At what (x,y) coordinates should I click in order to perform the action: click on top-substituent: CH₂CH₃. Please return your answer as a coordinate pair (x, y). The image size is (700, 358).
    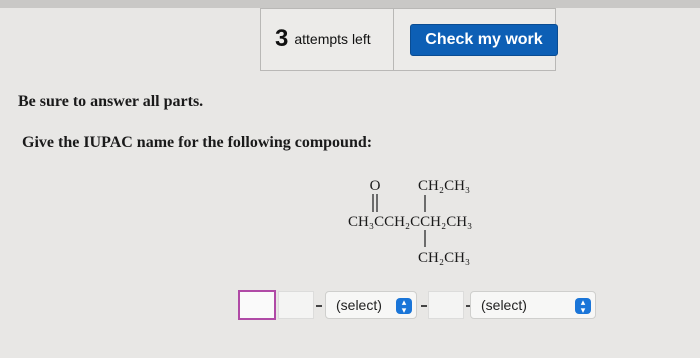
    Looking at the image, I should click on (444, 186).